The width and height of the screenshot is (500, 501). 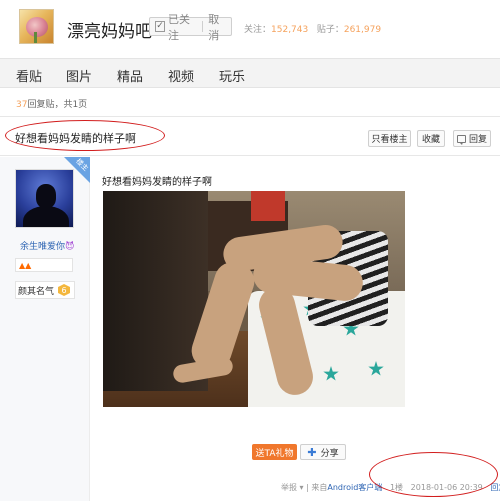 What do you see at coordinates (312, 452) in the screenshot?
I see `plus-icon: ✚` at bounding box center [312, 452].